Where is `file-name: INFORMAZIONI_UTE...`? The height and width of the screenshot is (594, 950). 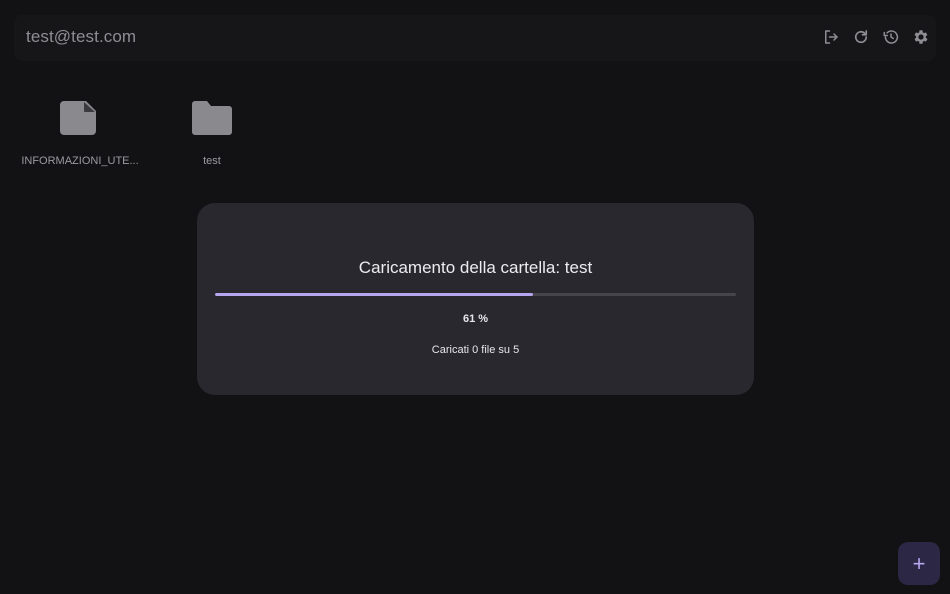 file-name: INFORMAZIONI_UTE... is located at coordinates (80, 161).